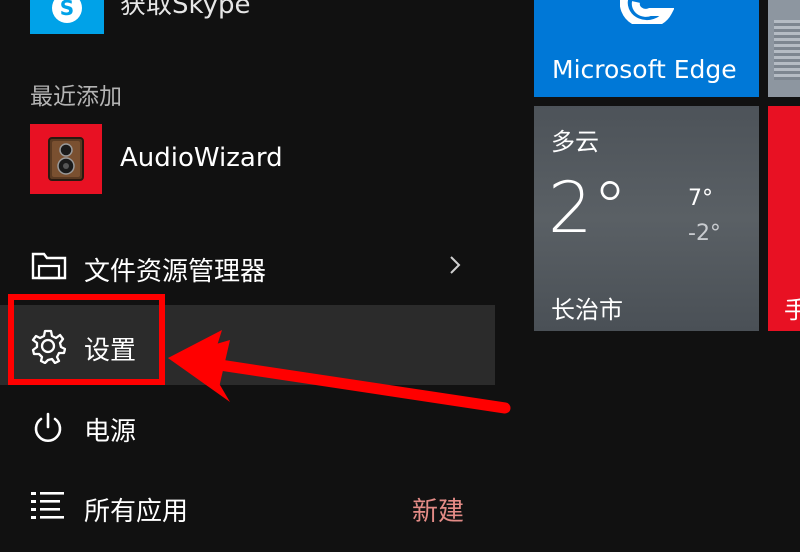 This screenshot has height=552, width=800. What do you see at coordinates (438, 512) in the screenshot?
I see `new-badge: 新建` at bounding box center [438, 512].